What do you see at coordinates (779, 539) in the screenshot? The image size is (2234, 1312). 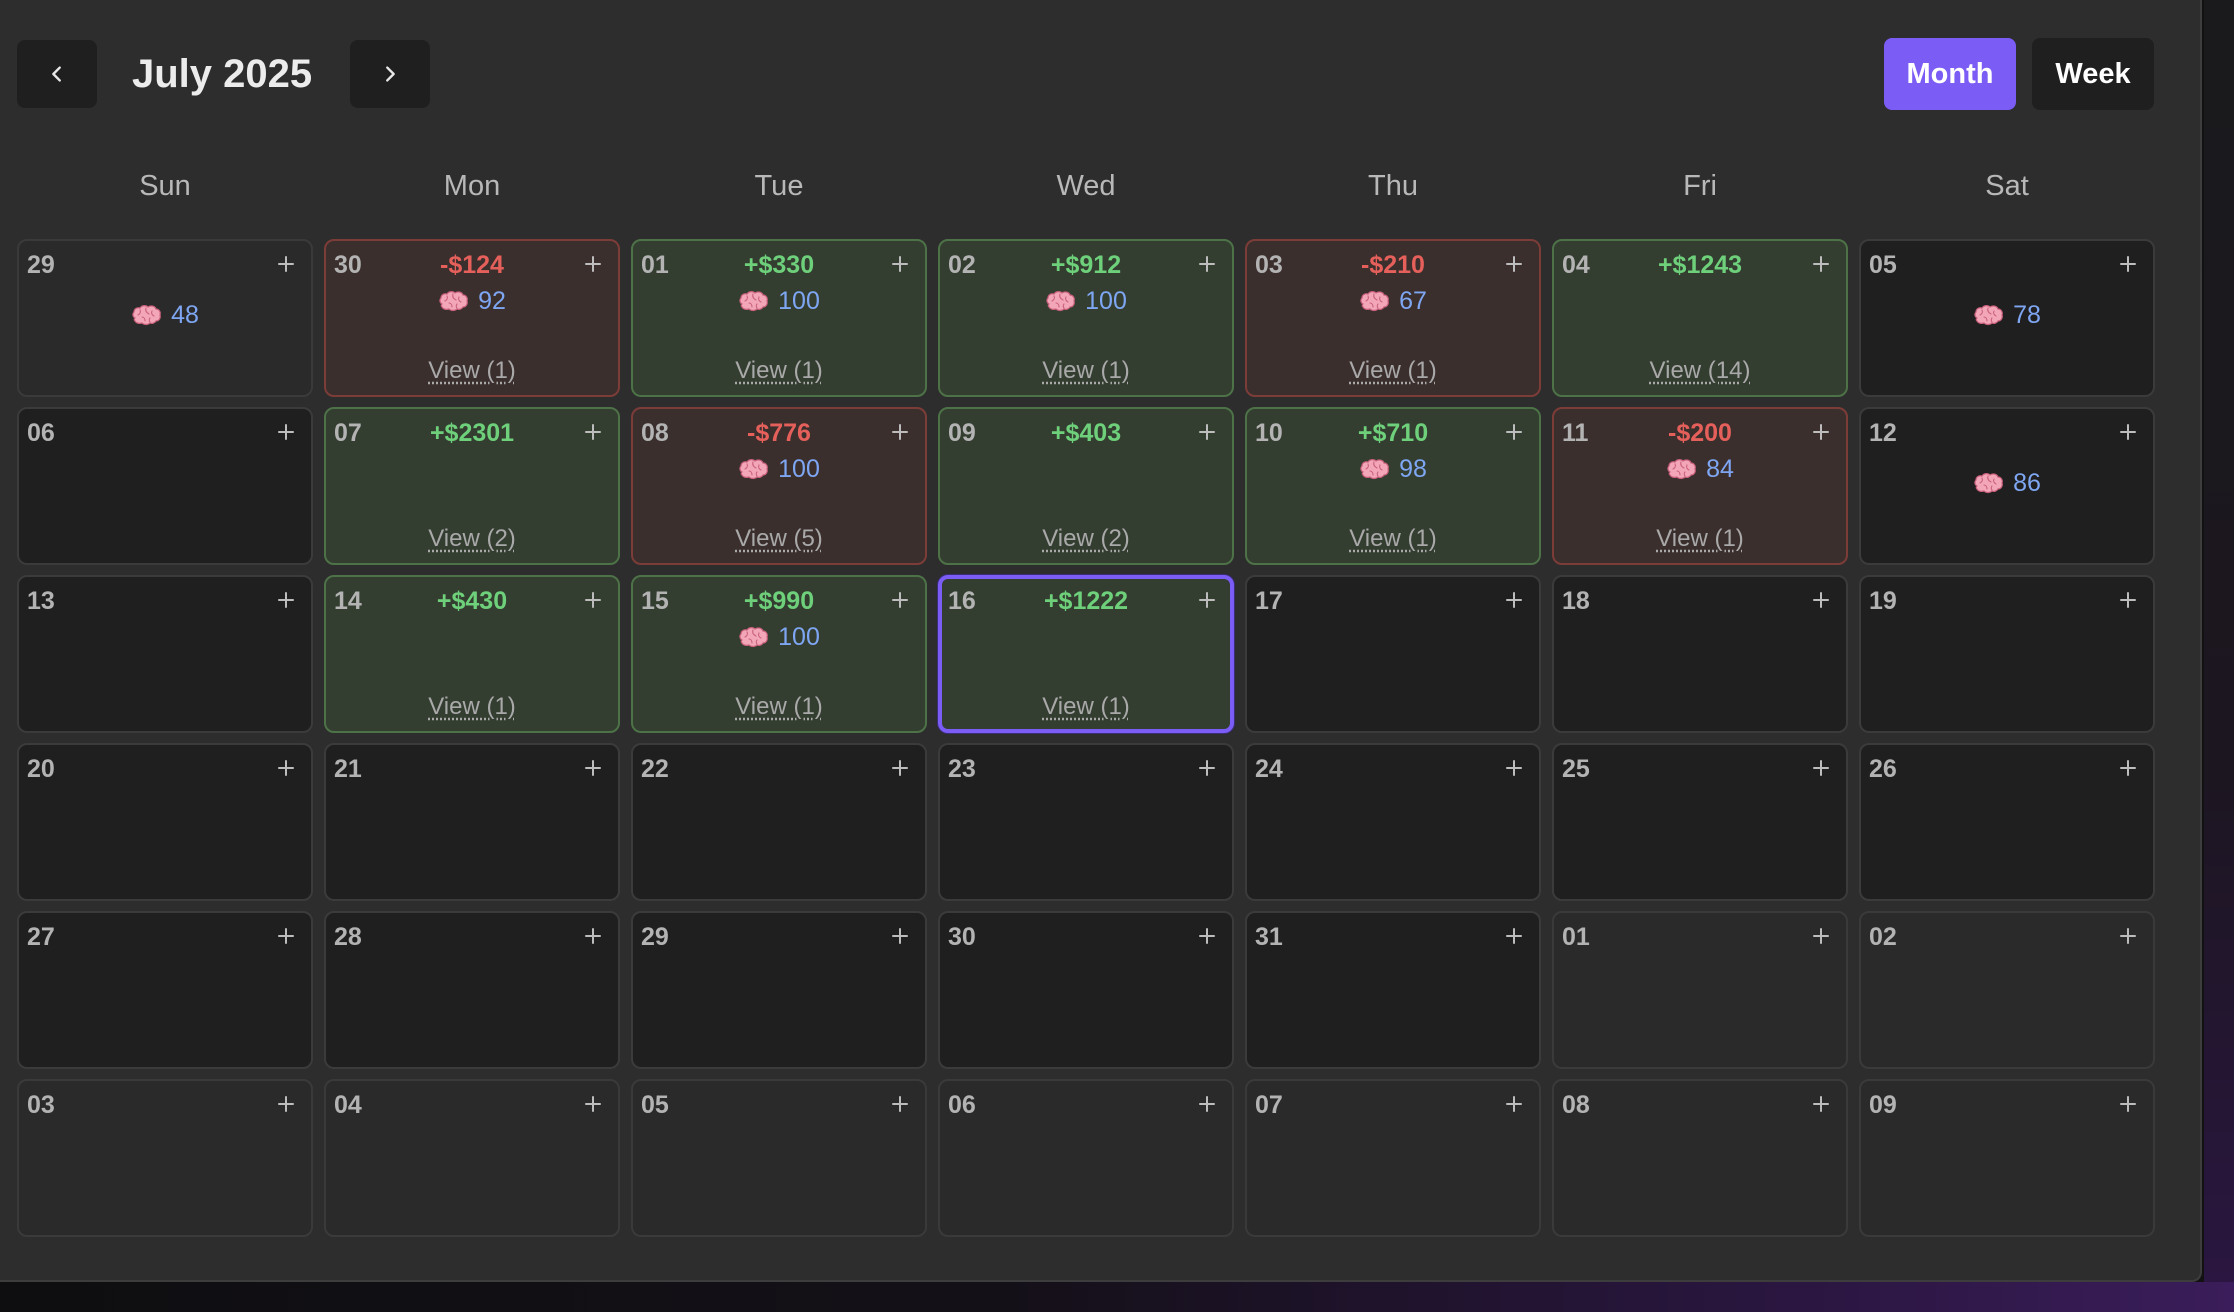 I see `view-trades-link: View (5)` at bounding box center [779, 539].